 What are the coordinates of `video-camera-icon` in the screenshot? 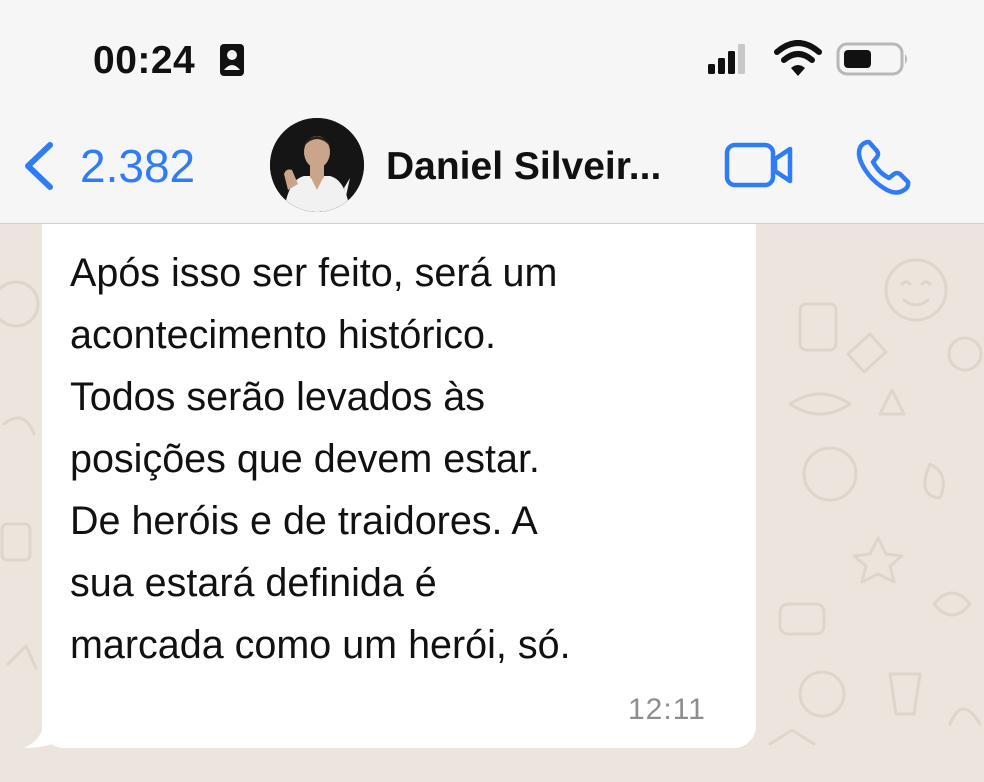 It's located at (759, 165).